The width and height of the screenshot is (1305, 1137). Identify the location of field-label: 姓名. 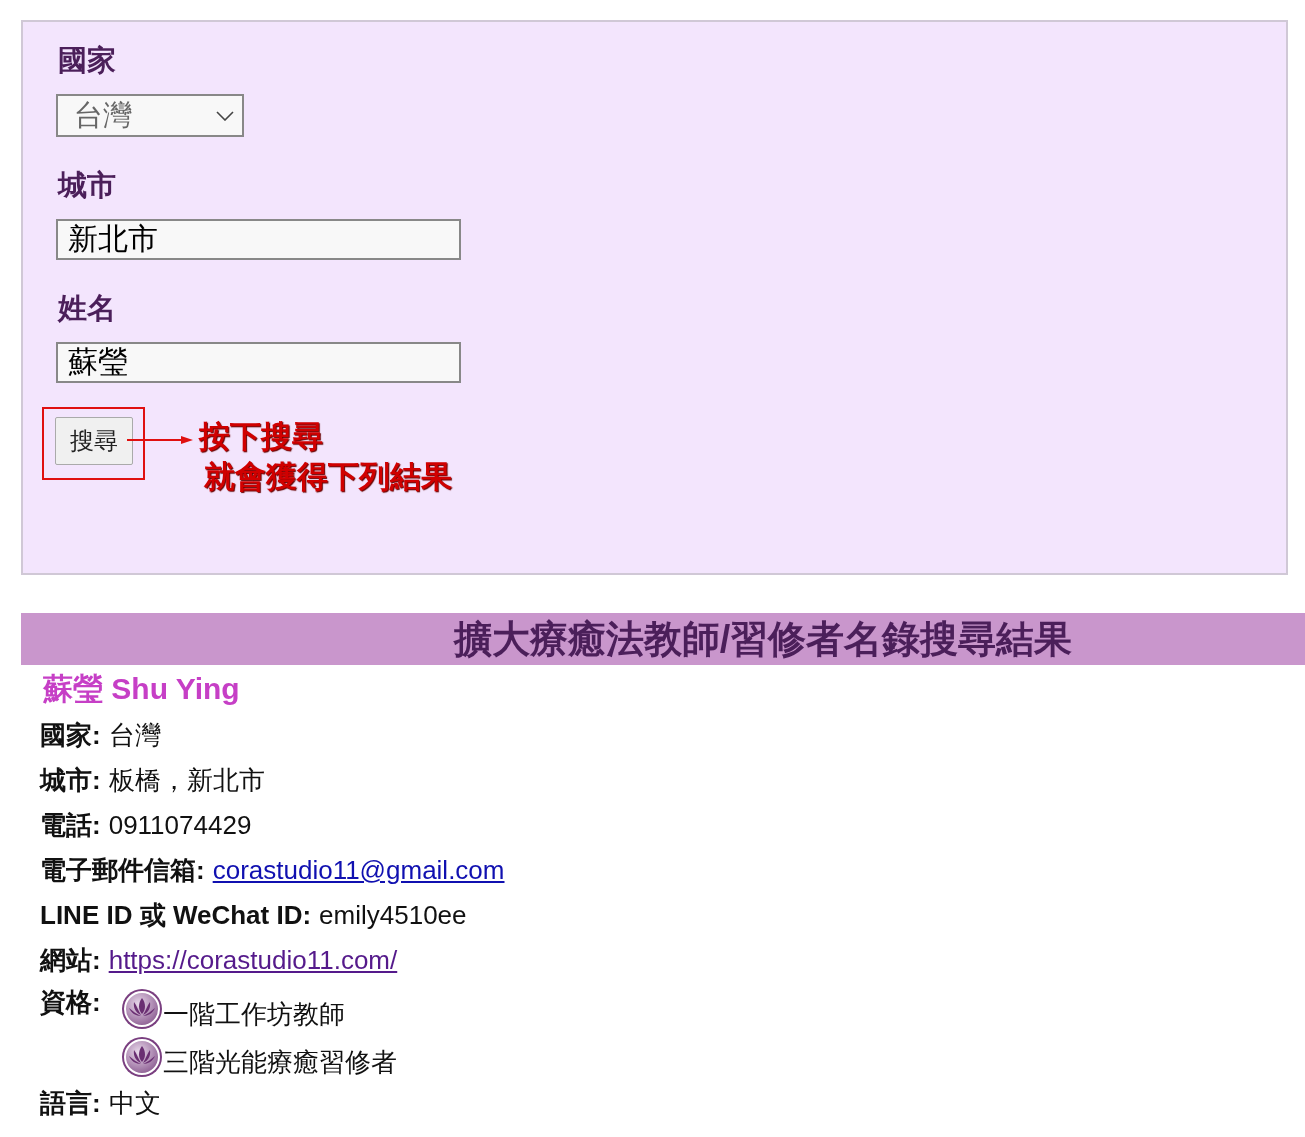
(87, 308).